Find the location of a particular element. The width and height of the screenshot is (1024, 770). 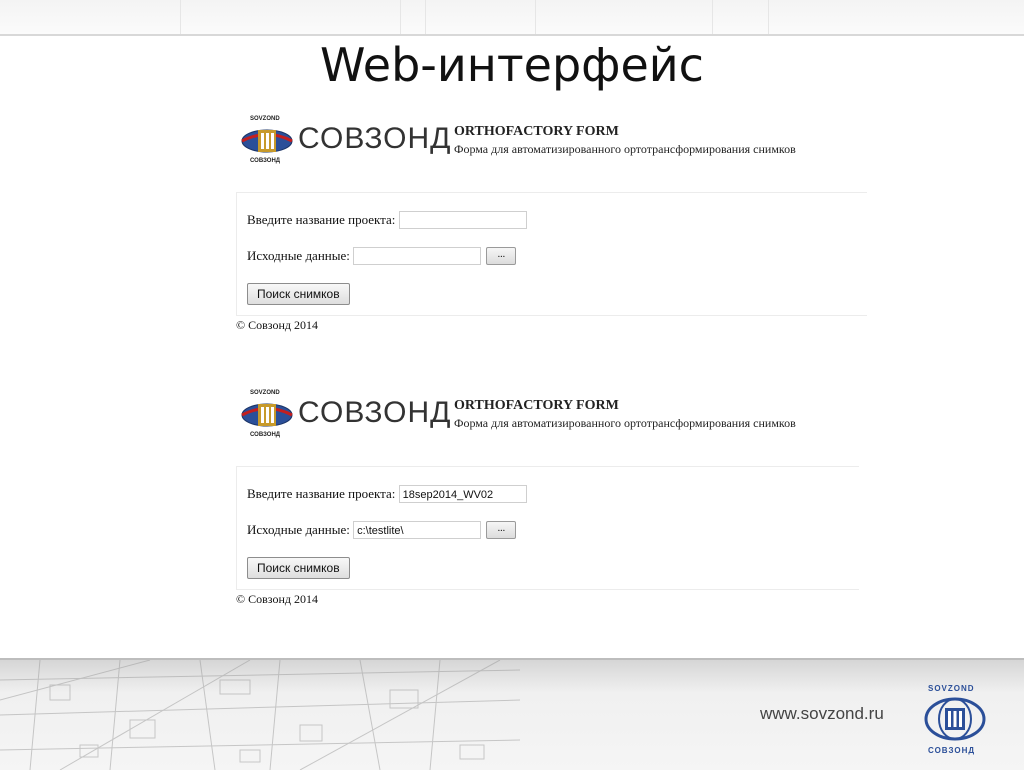

corner-logo-top: SOVZOND is located at coordinates (951, 688).